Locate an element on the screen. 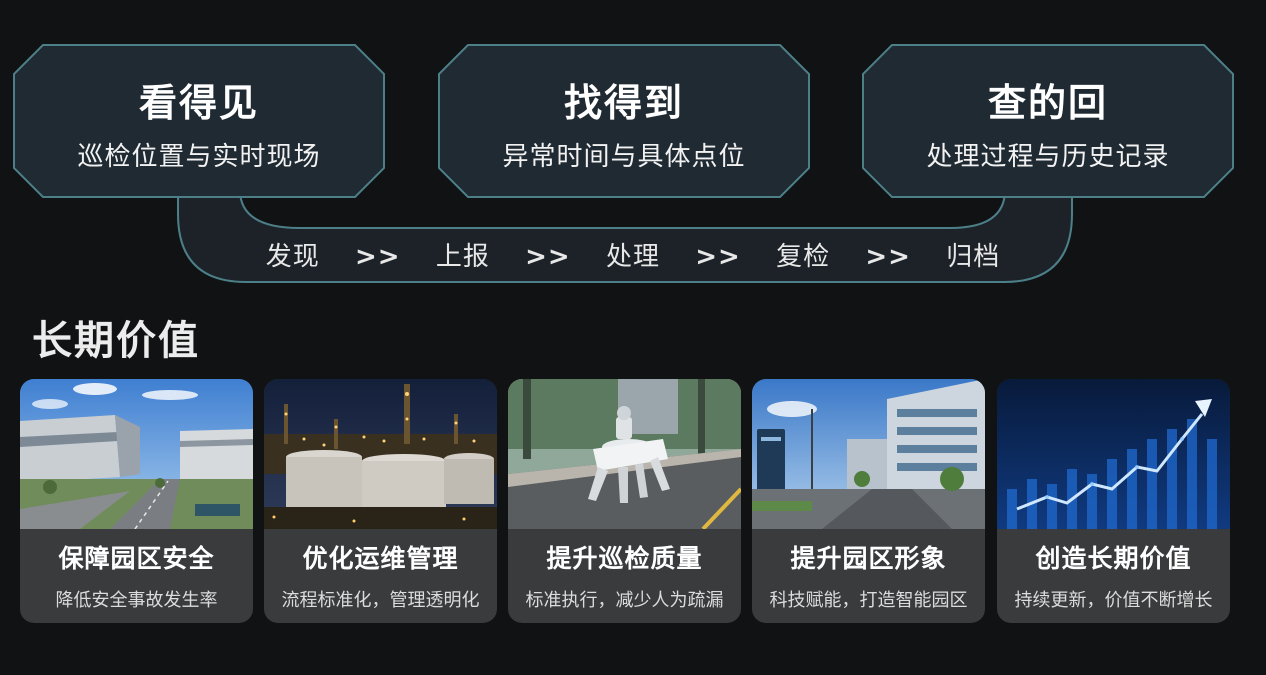 This screenshot has width=1266, height=675. refinery-night-photo is located at coordinates (380, 454).